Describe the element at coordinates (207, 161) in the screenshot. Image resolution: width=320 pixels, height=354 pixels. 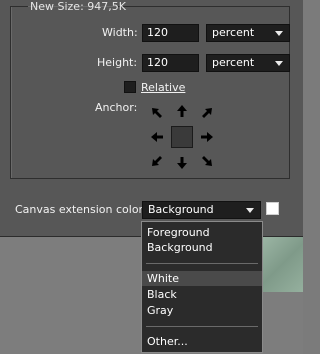
I see `arrow-down-right-icon` at that location.